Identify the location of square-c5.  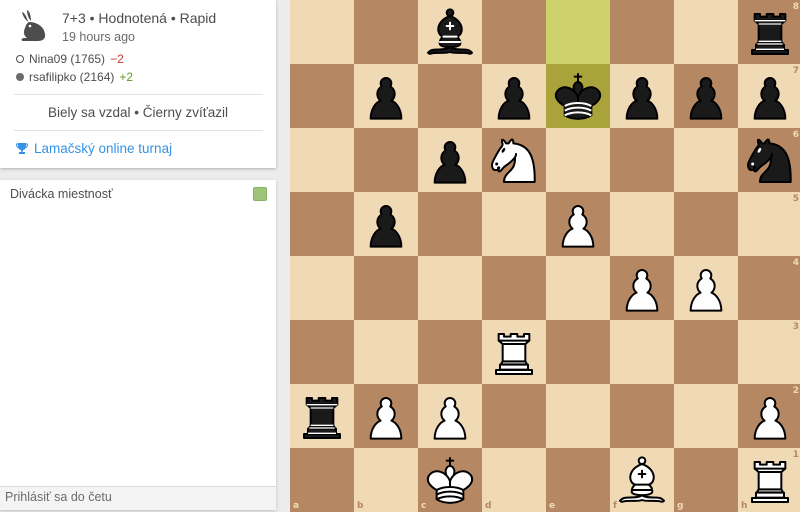
(450, 224).